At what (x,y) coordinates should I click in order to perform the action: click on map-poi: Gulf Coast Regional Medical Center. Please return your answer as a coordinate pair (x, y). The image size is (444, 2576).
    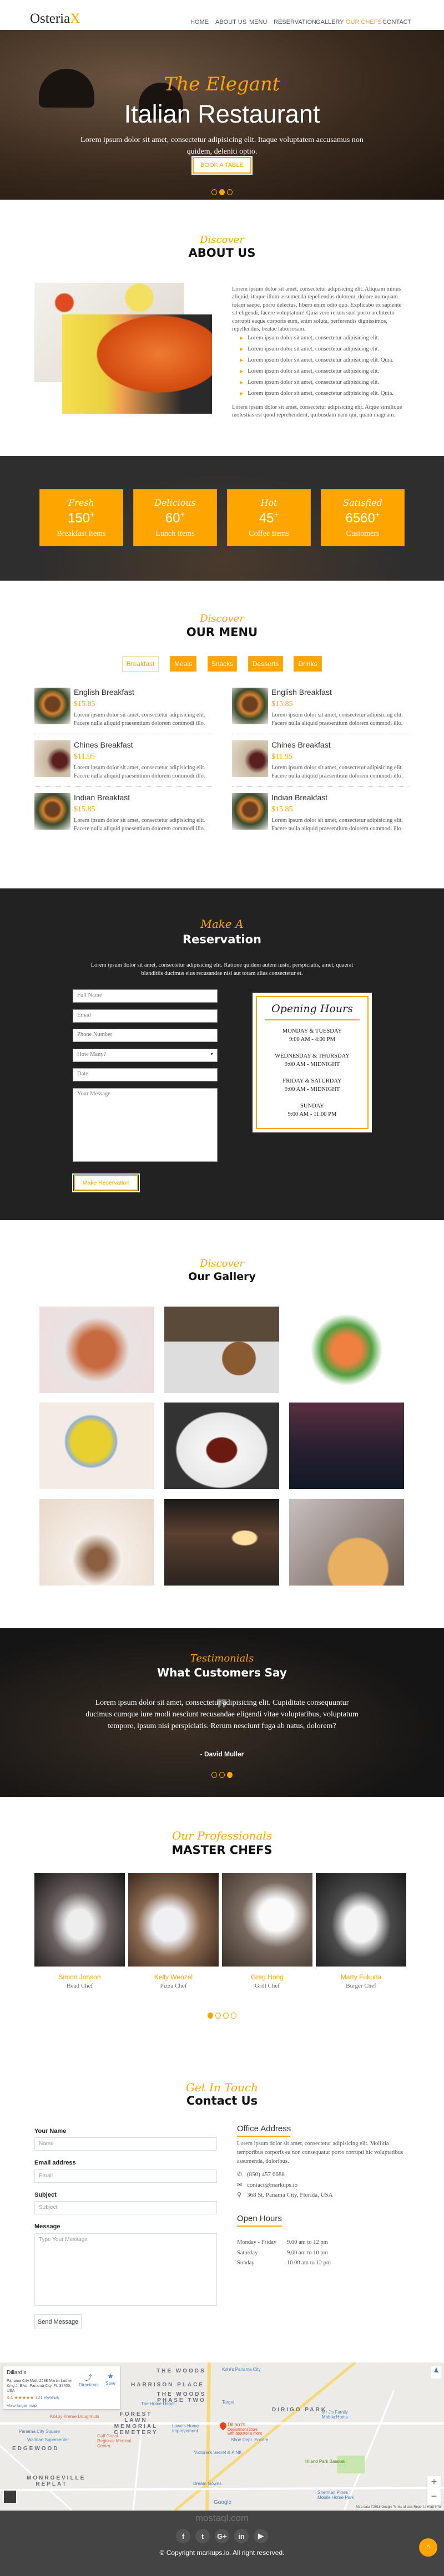
    Looking at the image, I should click on (117, 2440).